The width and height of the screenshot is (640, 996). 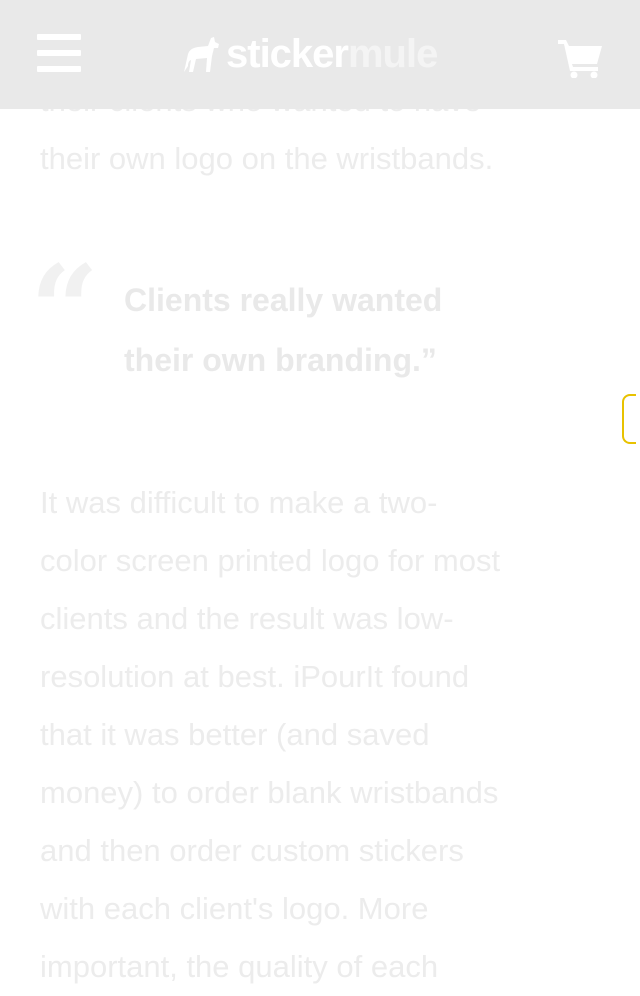 I want to click on hamburger-icon, so click(x=59, y=53).